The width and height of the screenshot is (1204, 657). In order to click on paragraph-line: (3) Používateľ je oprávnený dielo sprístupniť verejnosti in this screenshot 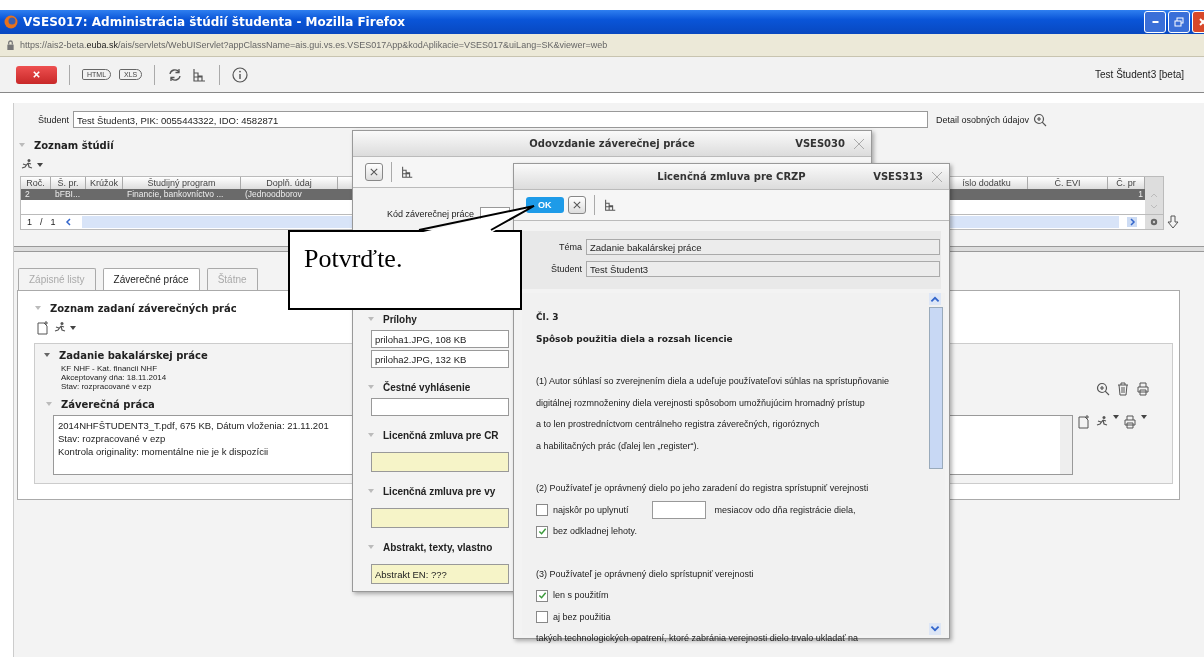, I will do `click(645, 574)`.